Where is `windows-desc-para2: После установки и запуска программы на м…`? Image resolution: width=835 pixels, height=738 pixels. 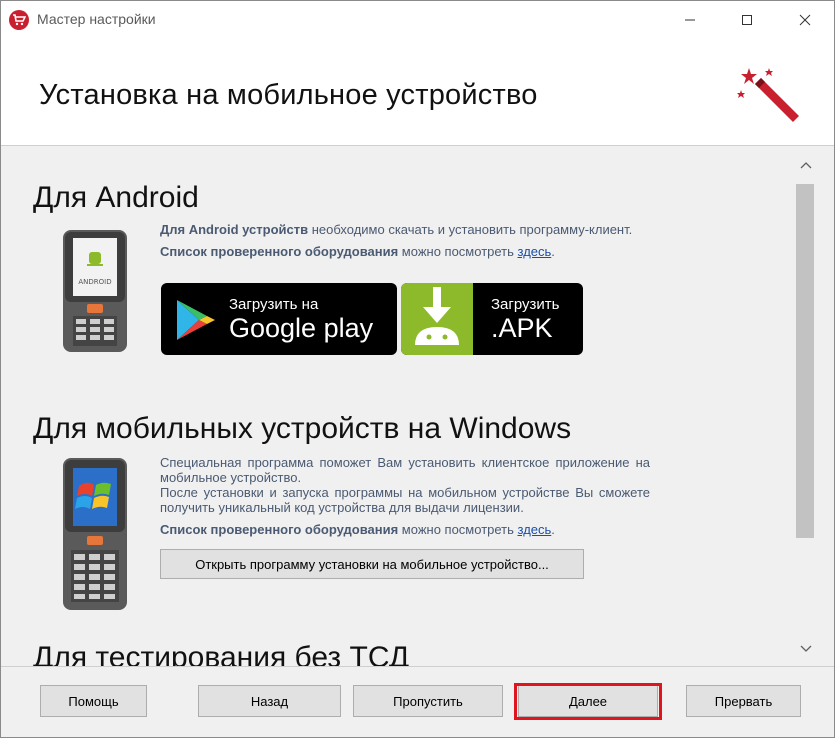
windows-desc-para2: После установки и запуска программы на м… is located at coordinates (405, 500).